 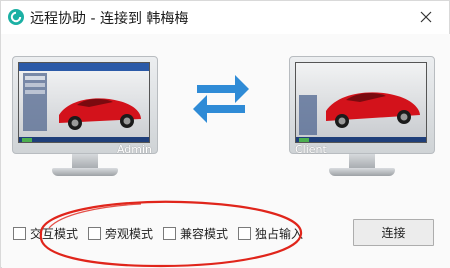 I want to click on option-spectator: 旁观模式, so click(x=120, y=233).